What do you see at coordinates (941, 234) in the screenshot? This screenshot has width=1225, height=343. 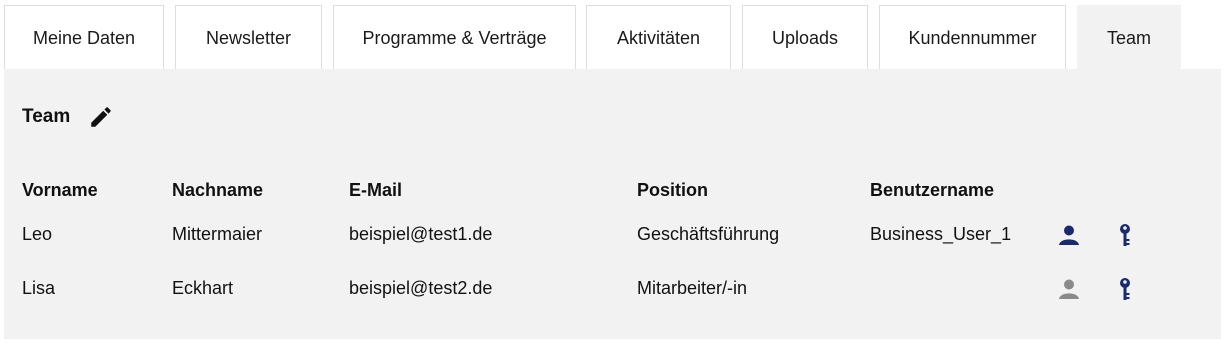 I see `cell-benutzername: Business_User_1` at bounding box center [941, 234].